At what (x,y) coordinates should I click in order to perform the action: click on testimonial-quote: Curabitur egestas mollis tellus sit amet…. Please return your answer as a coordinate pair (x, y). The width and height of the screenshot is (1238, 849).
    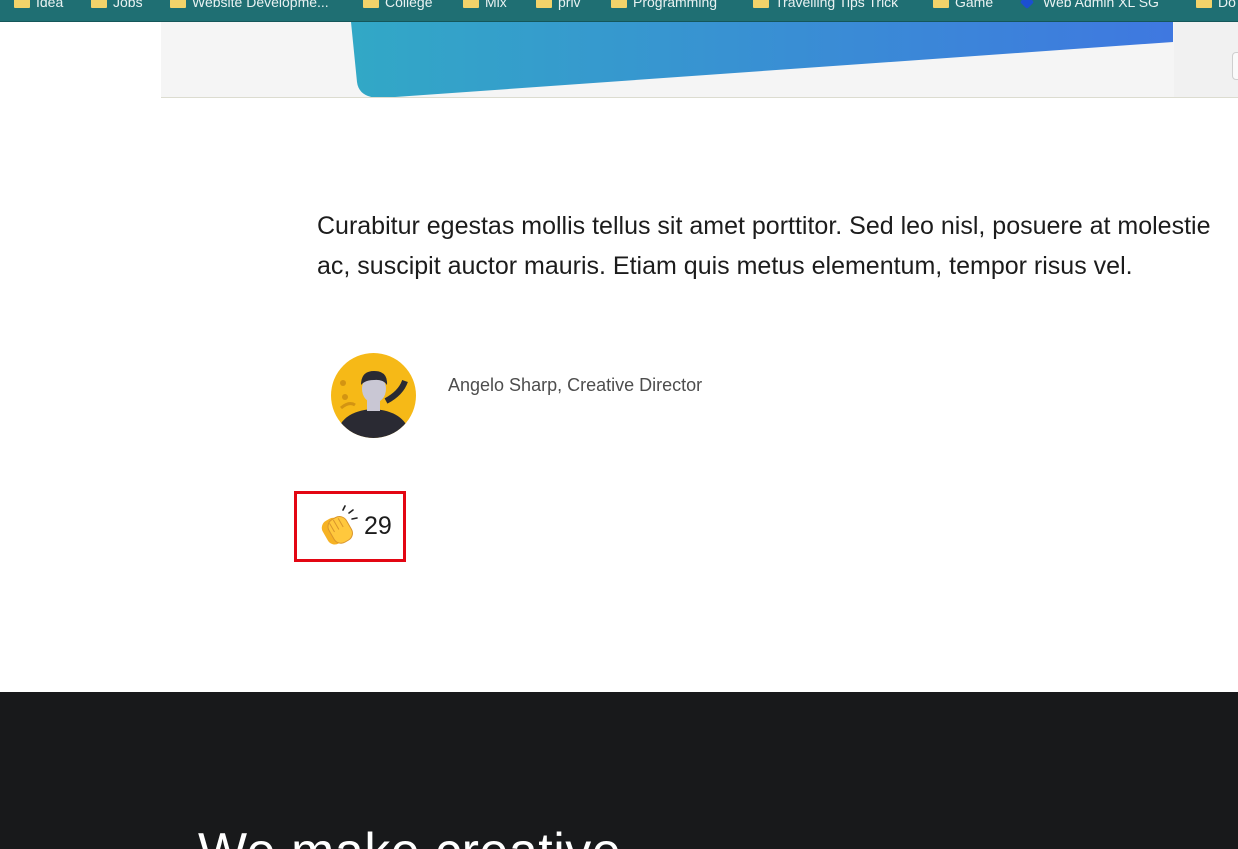
    Looking at the image, I should click on (764, 246).